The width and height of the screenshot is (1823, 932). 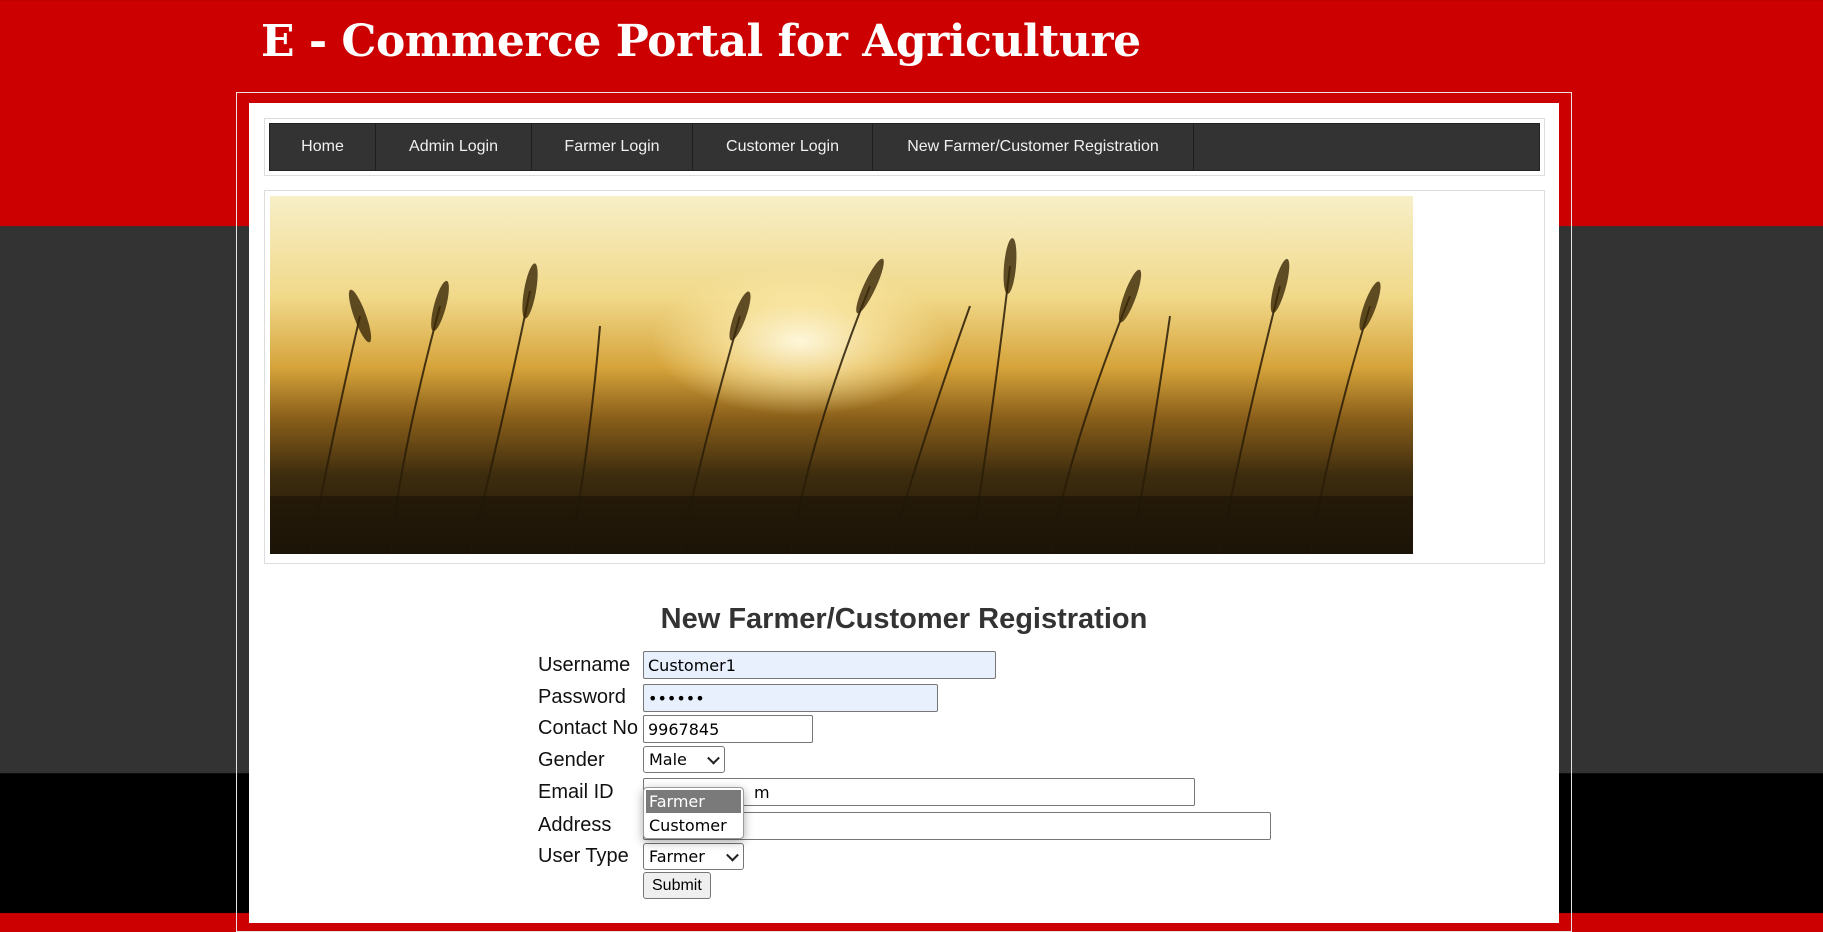 I want to click on password-label: Password, so click(x=582, y=697).